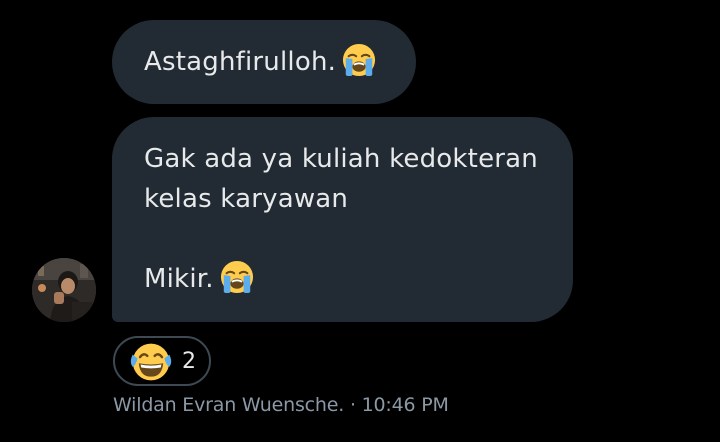  Describe the element at coordinates (189, 361) in the screenshot. I see `reaction-count: 2` at that location.